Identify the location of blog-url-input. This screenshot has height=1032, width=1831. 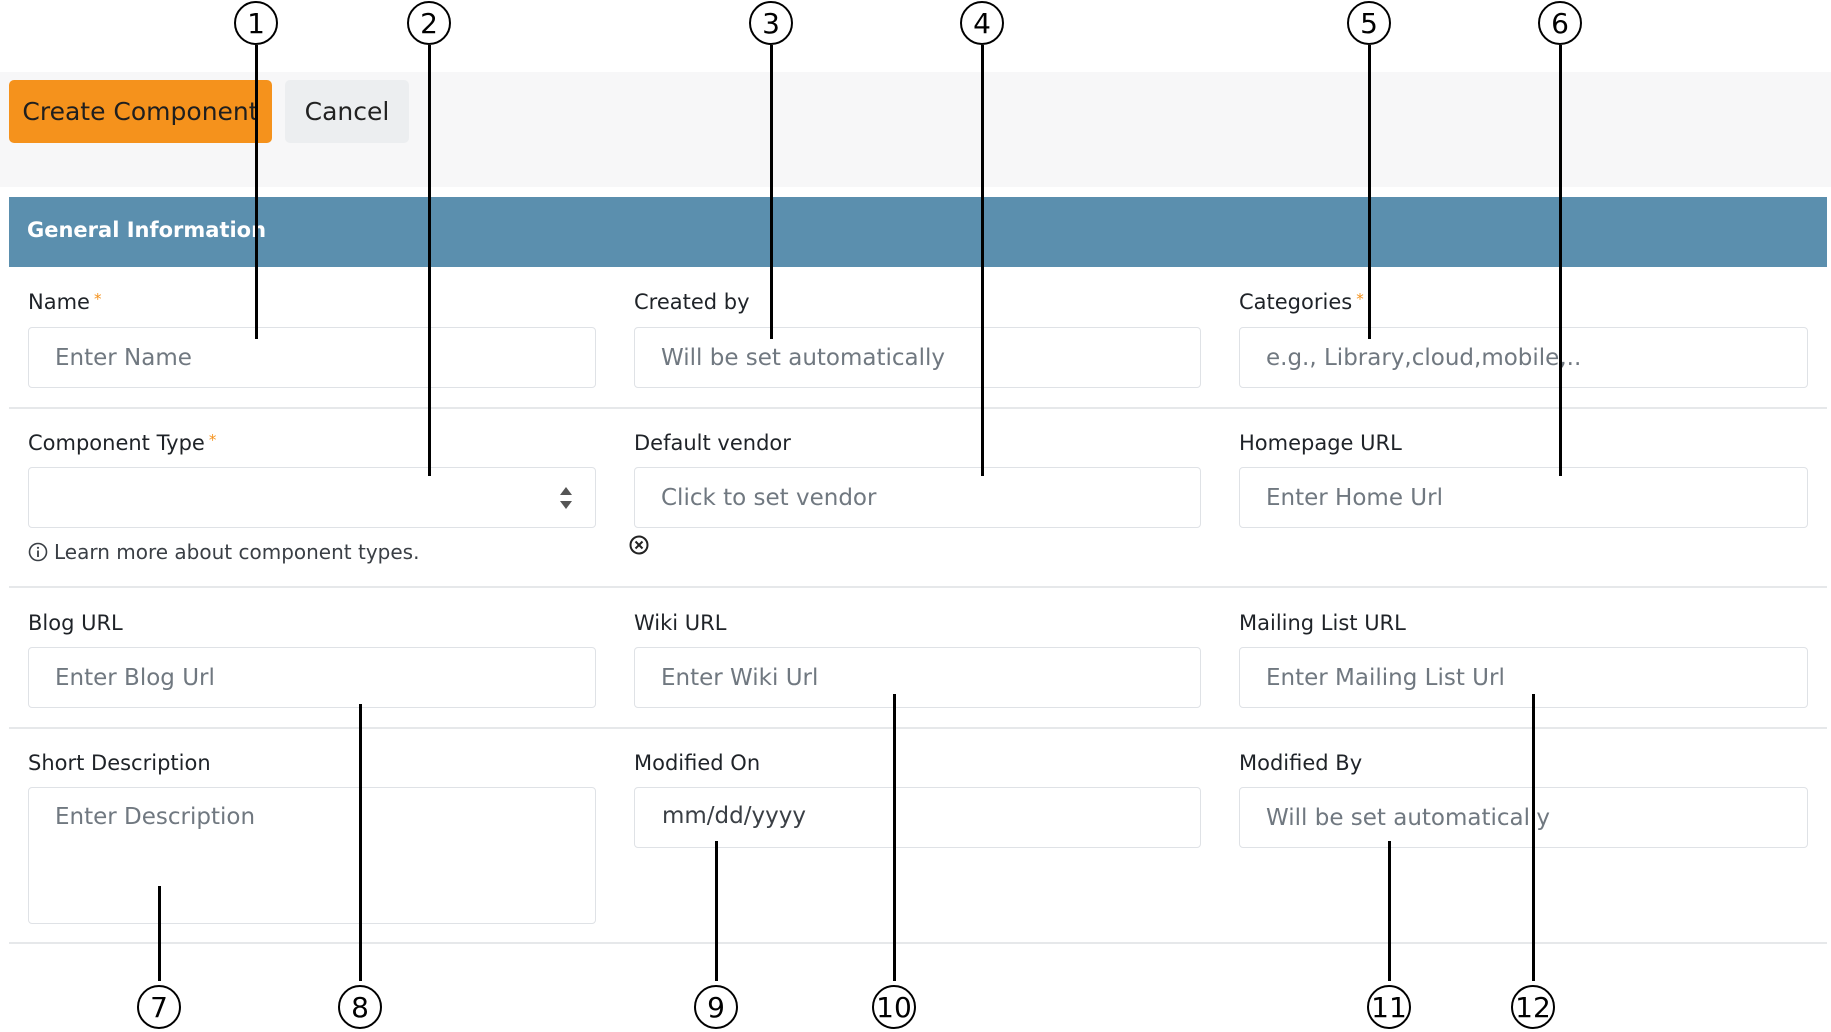
(312, 677).